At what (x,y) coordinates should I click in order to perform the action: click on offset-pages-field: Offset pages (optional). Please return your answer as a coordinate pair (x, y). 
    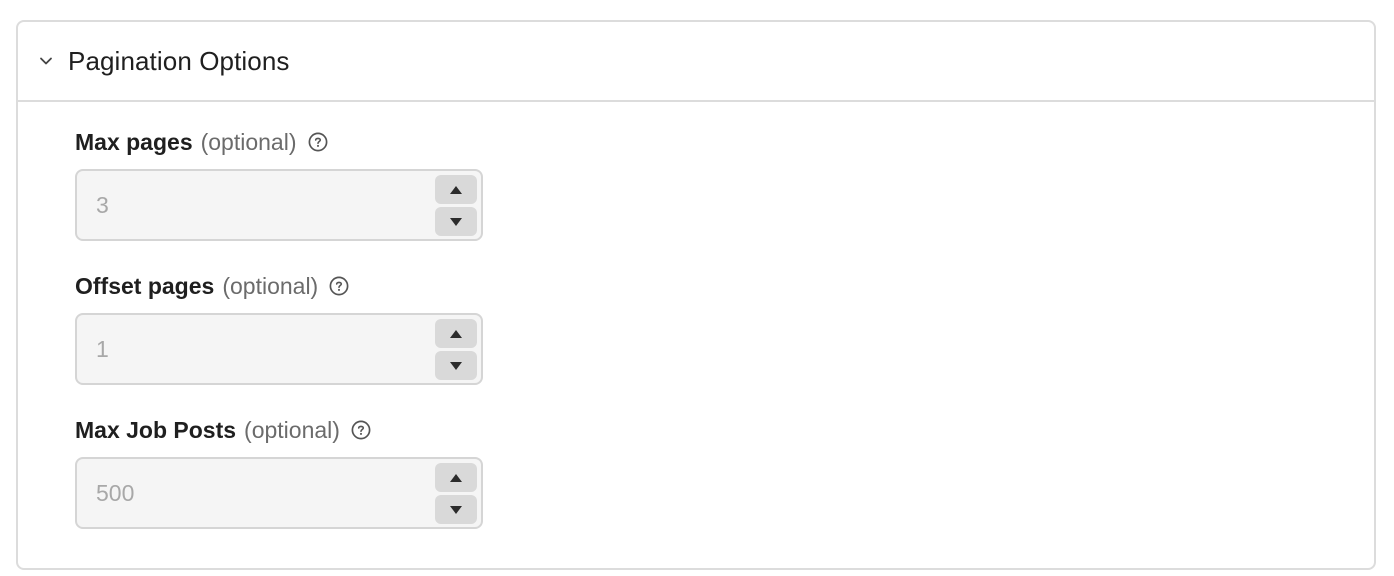
    Looking at the image, I should click on (279, 328).